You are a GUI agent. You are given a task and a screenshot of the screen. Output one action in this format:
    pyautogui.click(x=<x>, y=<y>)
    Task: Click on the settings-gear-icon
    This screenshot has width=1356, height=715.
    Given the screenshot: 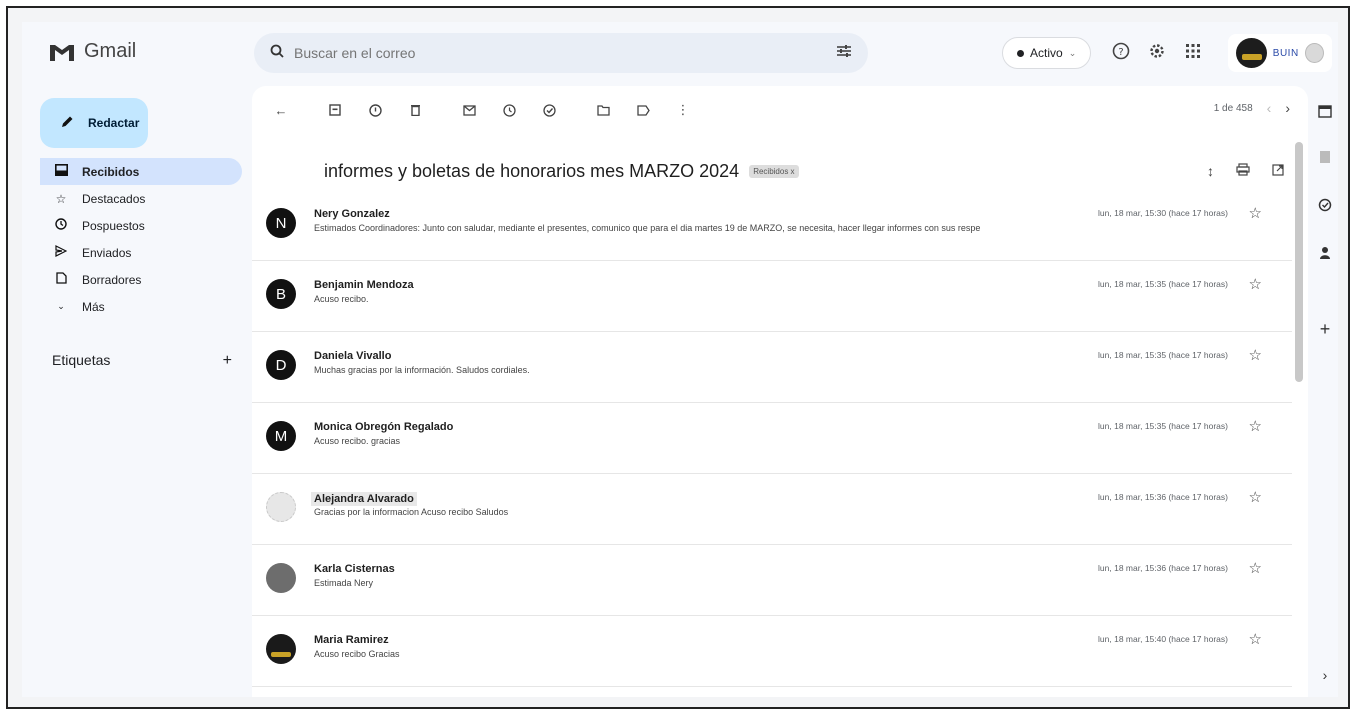 What is the action you would take?
    pyautogui.click(x=1157, y=51)
    